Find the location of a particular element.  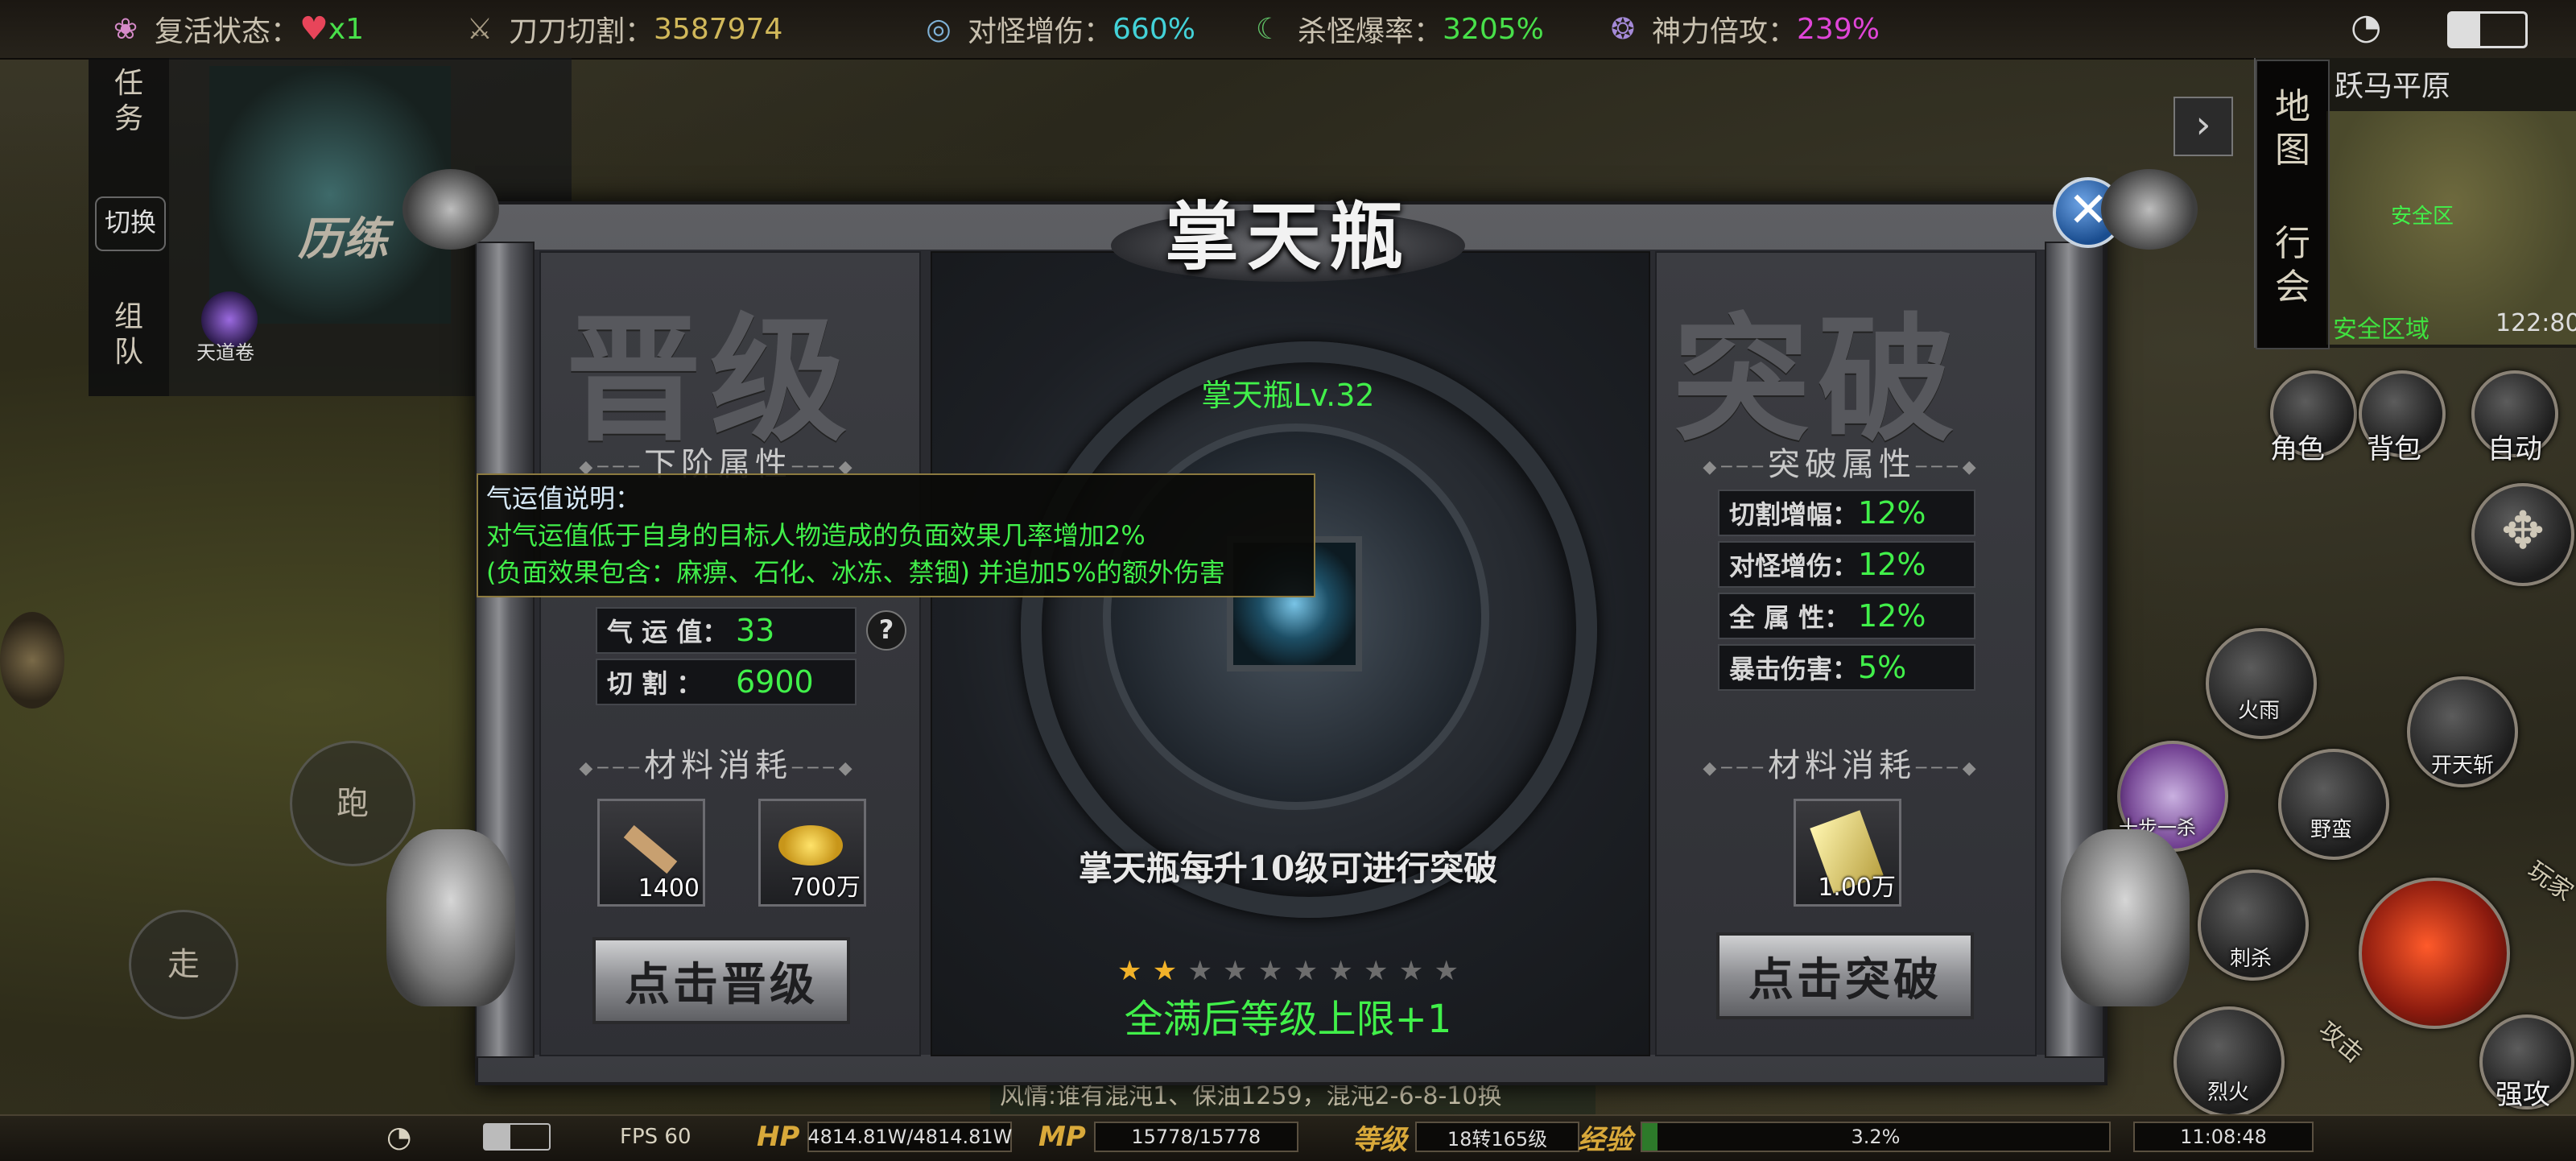

tooltip-line: 对气运值低于自身的目标人物造成的负面效果几率增加2% is located at coordinates (816, 535).